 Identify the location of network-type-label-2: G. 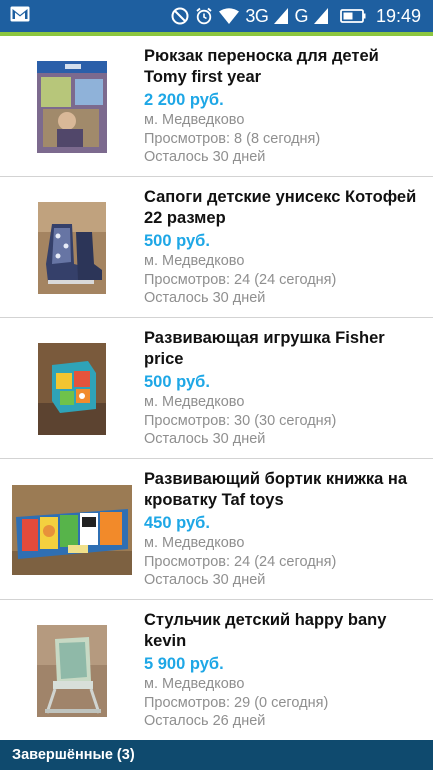
(301, 15).